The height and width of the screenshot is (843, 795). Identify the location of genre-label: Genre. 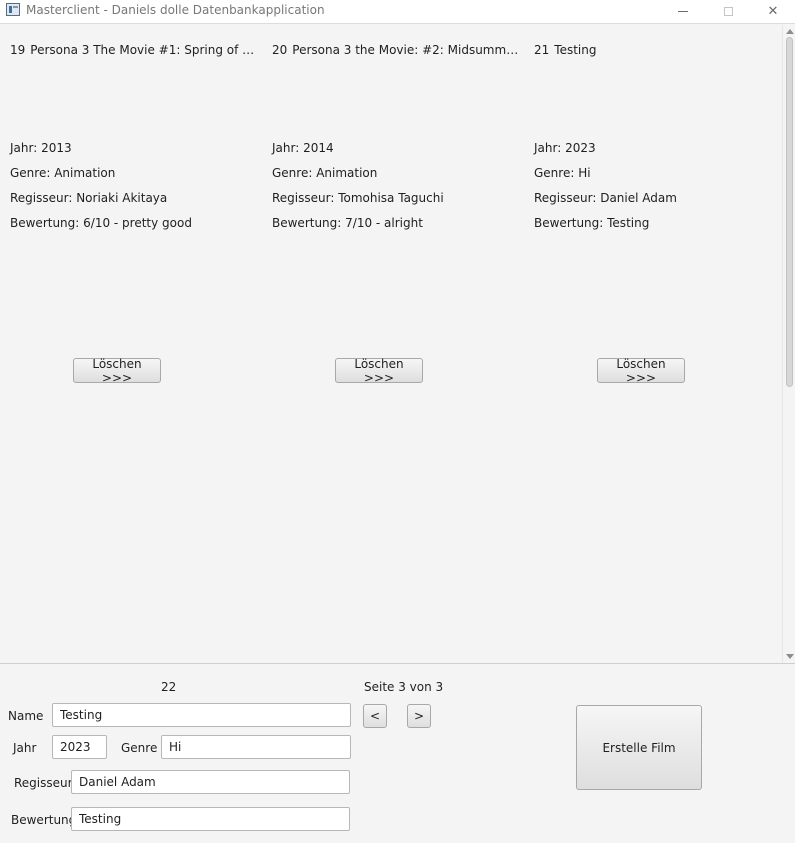
(139, 748).